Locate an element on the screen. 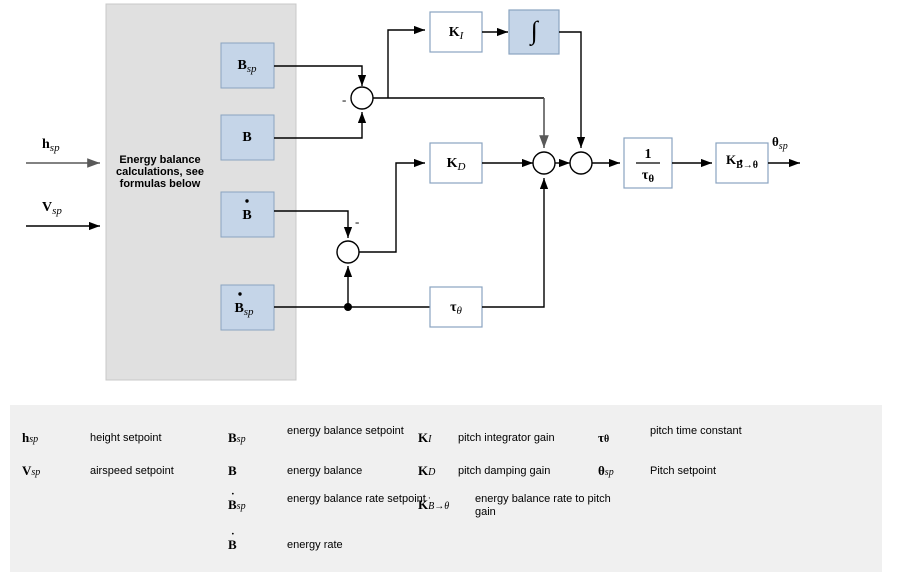 This screenshot has width=899, height=578. input-label-h-sp: hsp is located at coordinates (51, 145).